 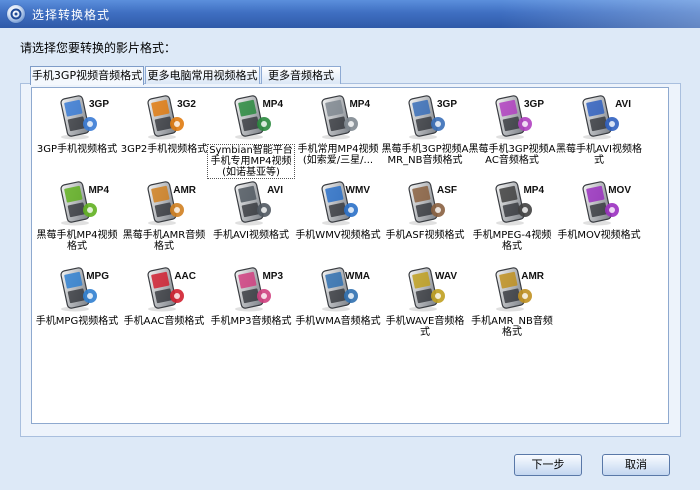 I want to click on format-item: MP3 手机MP3音频格式, so click(x=251, y=304).